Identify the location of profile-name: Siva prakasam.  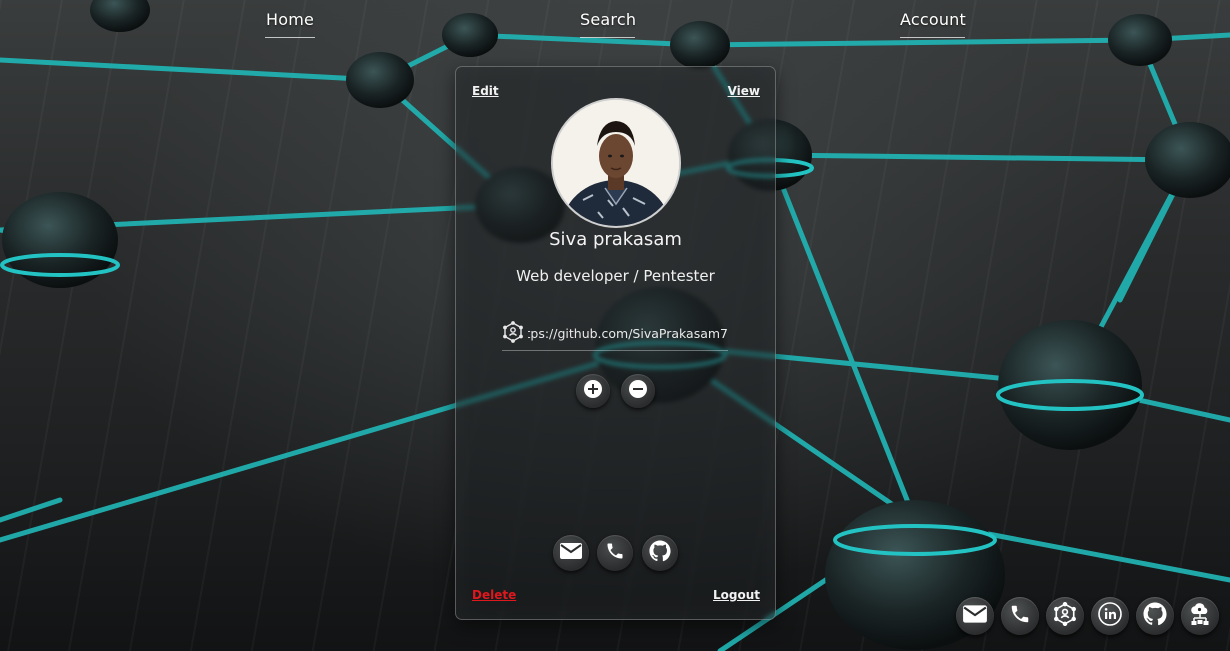
(615, 239).